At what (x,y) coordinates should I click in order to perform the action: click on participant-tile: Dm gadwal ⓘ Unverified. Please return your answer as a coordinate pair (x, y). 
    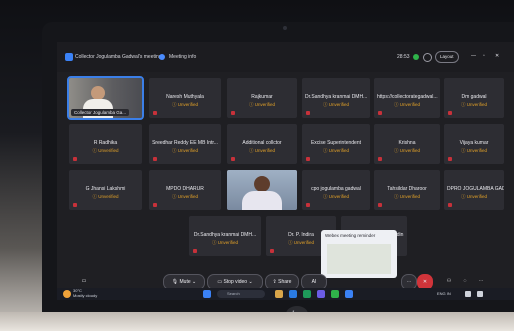
    Looking at the image, I should click on (474, 98).